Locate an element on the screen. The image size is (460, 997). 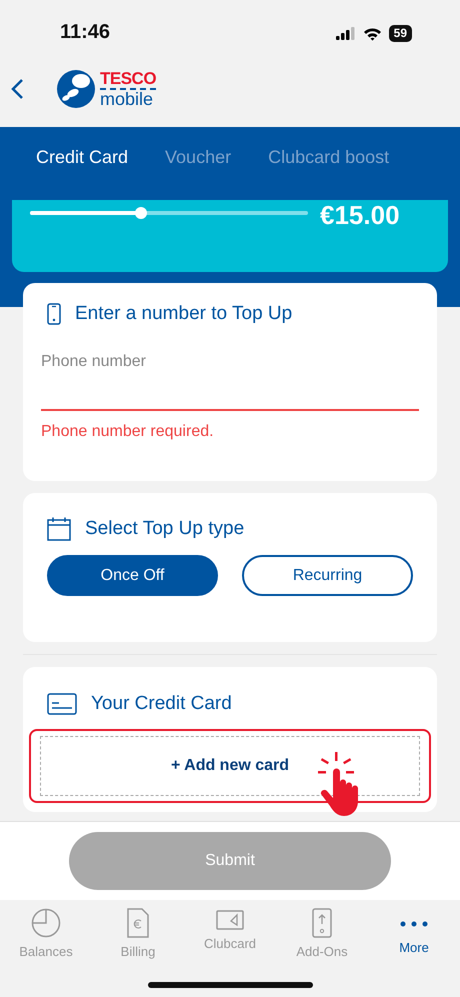
tab: Clubcard boost is located at coordinates (329, 157).